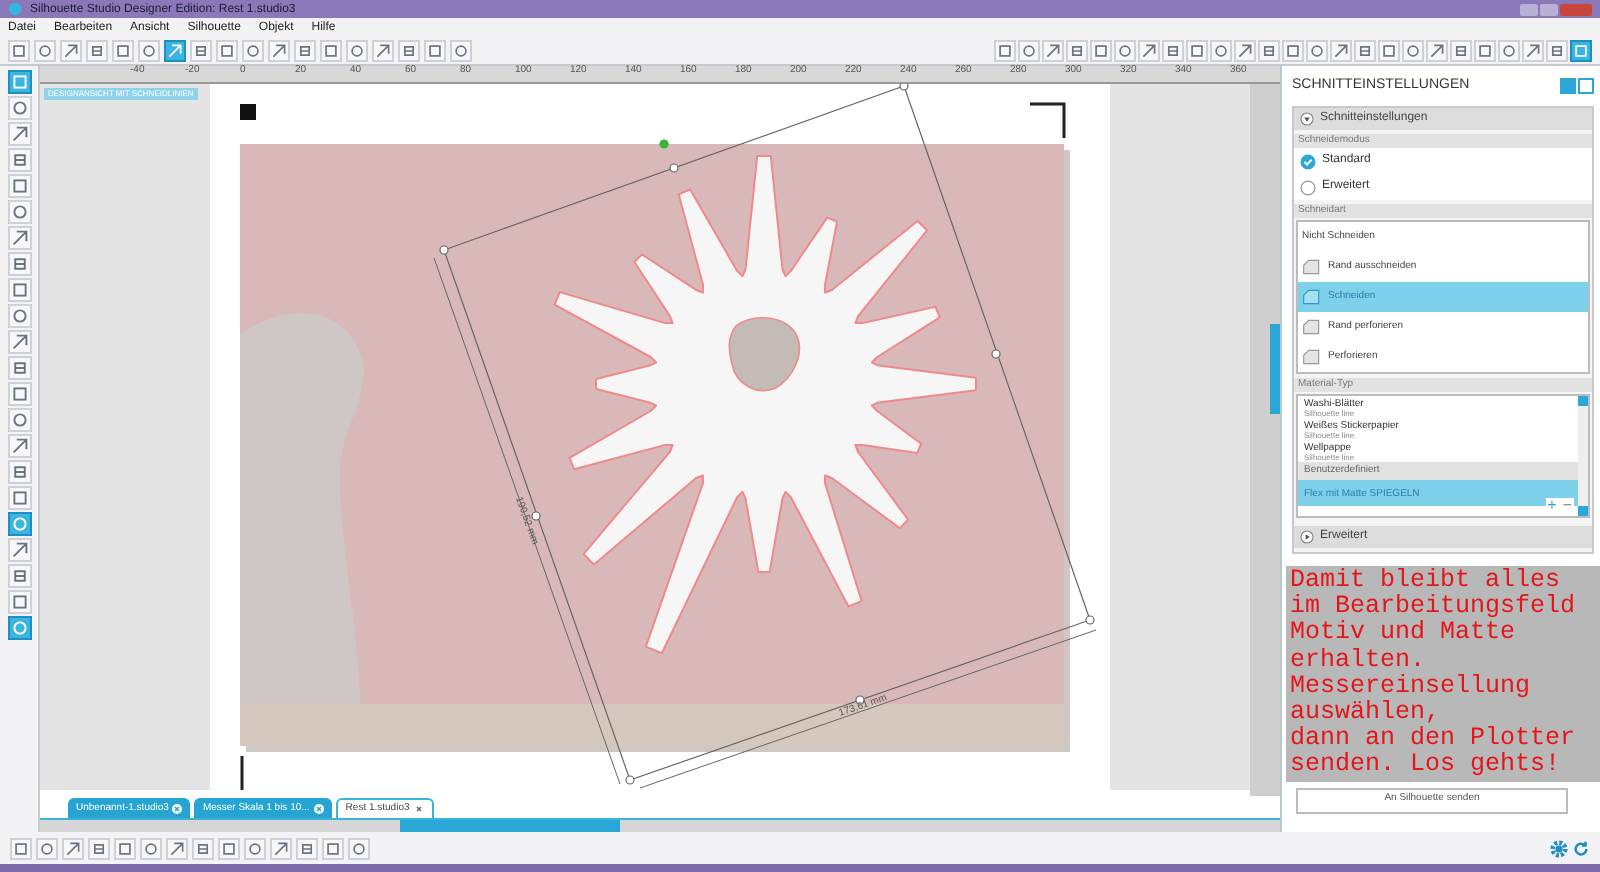 The height and width of the screenshot is (872, 1600). I want to click on shape-hole, so click(764, 354).